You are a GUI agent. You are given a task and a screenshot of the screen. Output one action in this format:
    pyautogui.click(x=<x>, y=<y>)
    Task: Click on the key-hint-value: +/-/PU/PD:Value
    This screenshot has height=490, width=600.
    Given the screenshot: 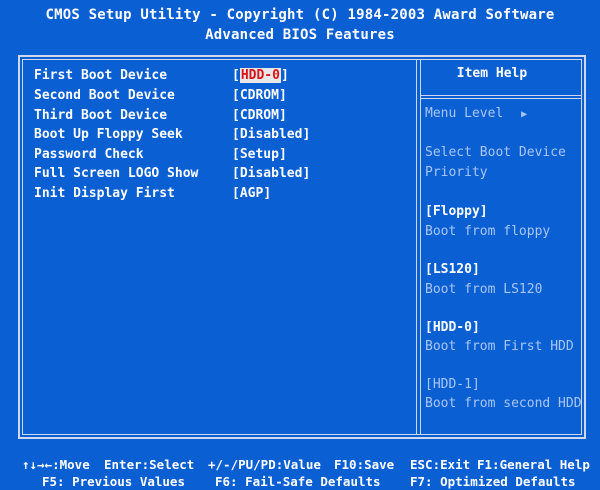 What is the action you would take?
    pyautogui.click(x=264, y=464)
    